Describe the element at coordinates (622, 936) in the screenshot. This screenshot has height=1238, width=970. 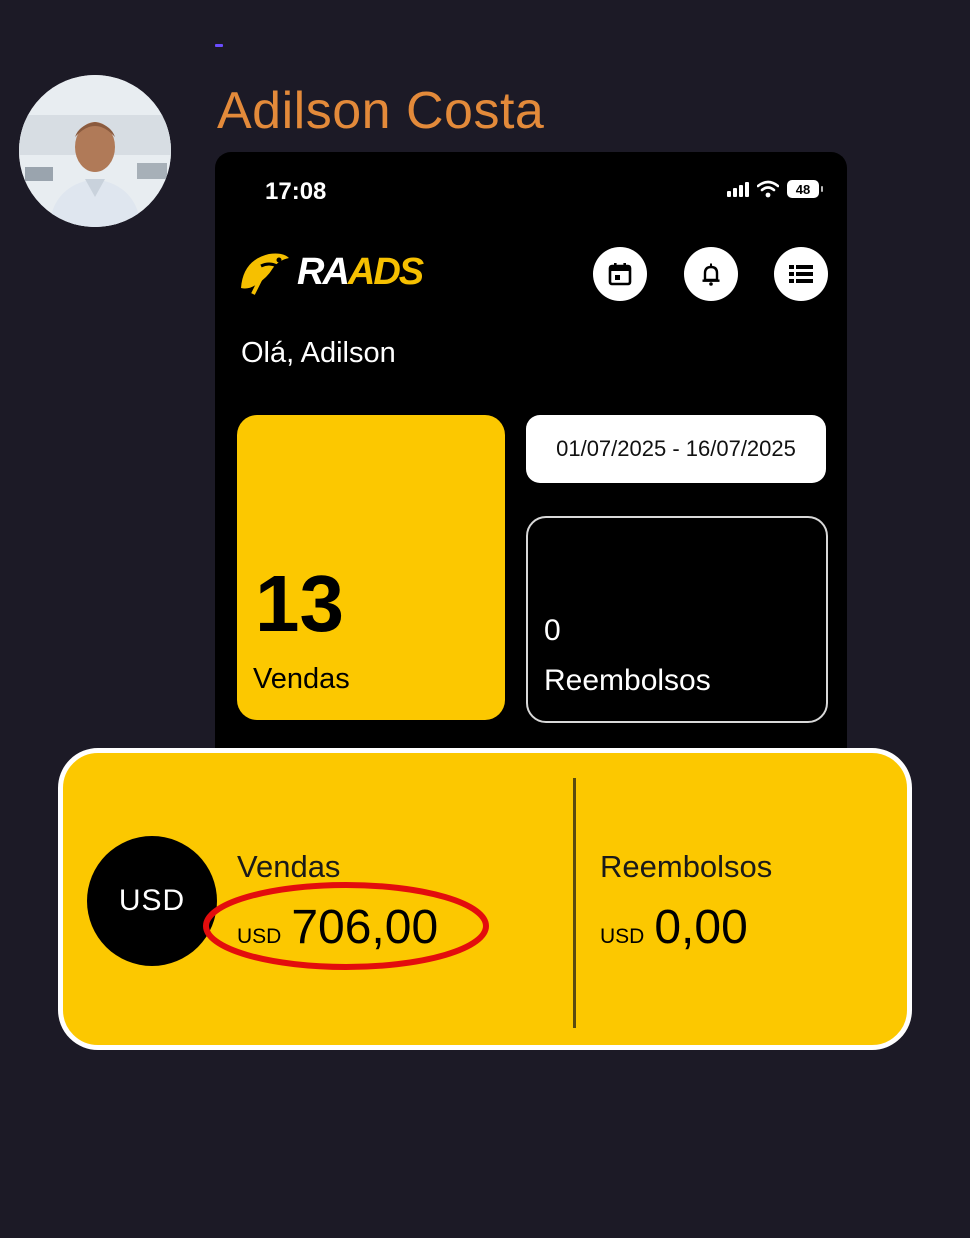
I see `refunds-currency: USD` at that location.